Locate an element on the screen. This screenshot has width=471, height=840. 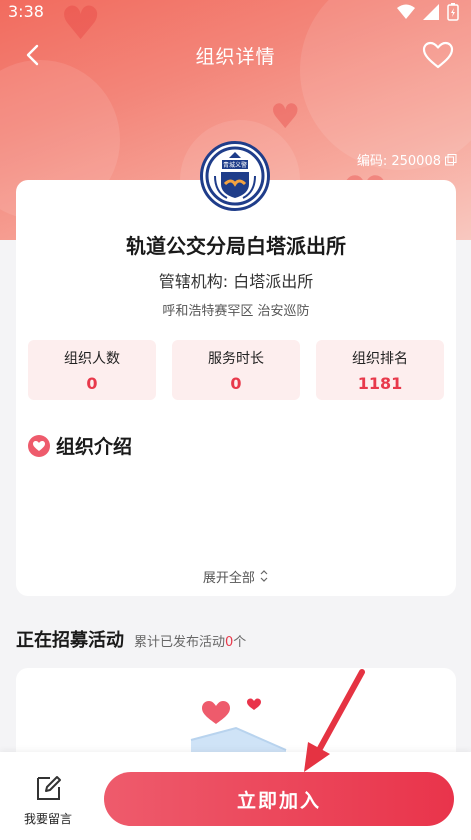
org-logo: 青城义警 is located at coordinates (235, 176).